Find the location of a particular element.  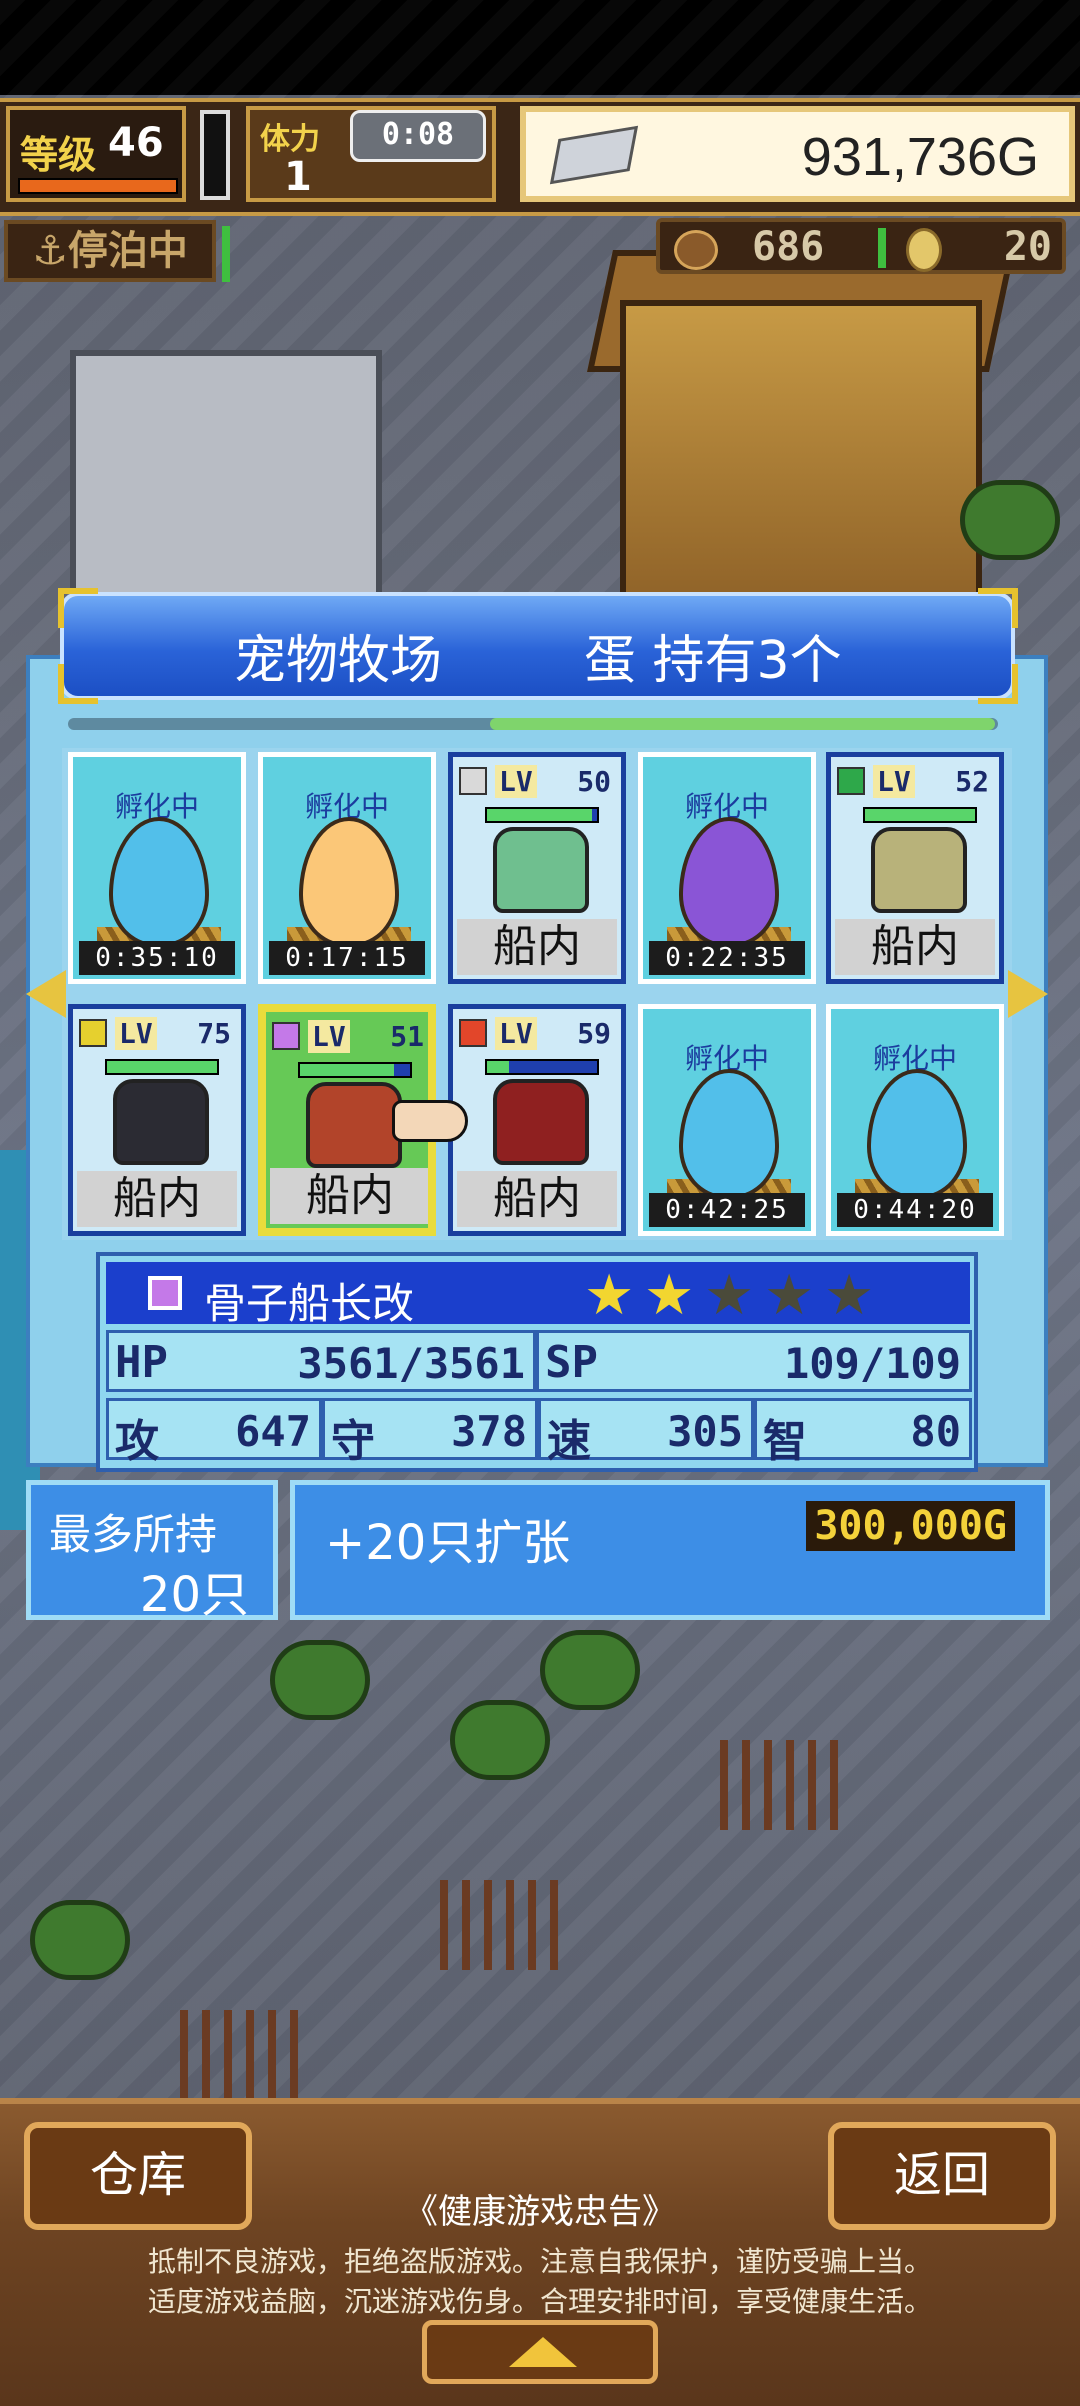

dock-indicator is located at coordinates (226, 254).